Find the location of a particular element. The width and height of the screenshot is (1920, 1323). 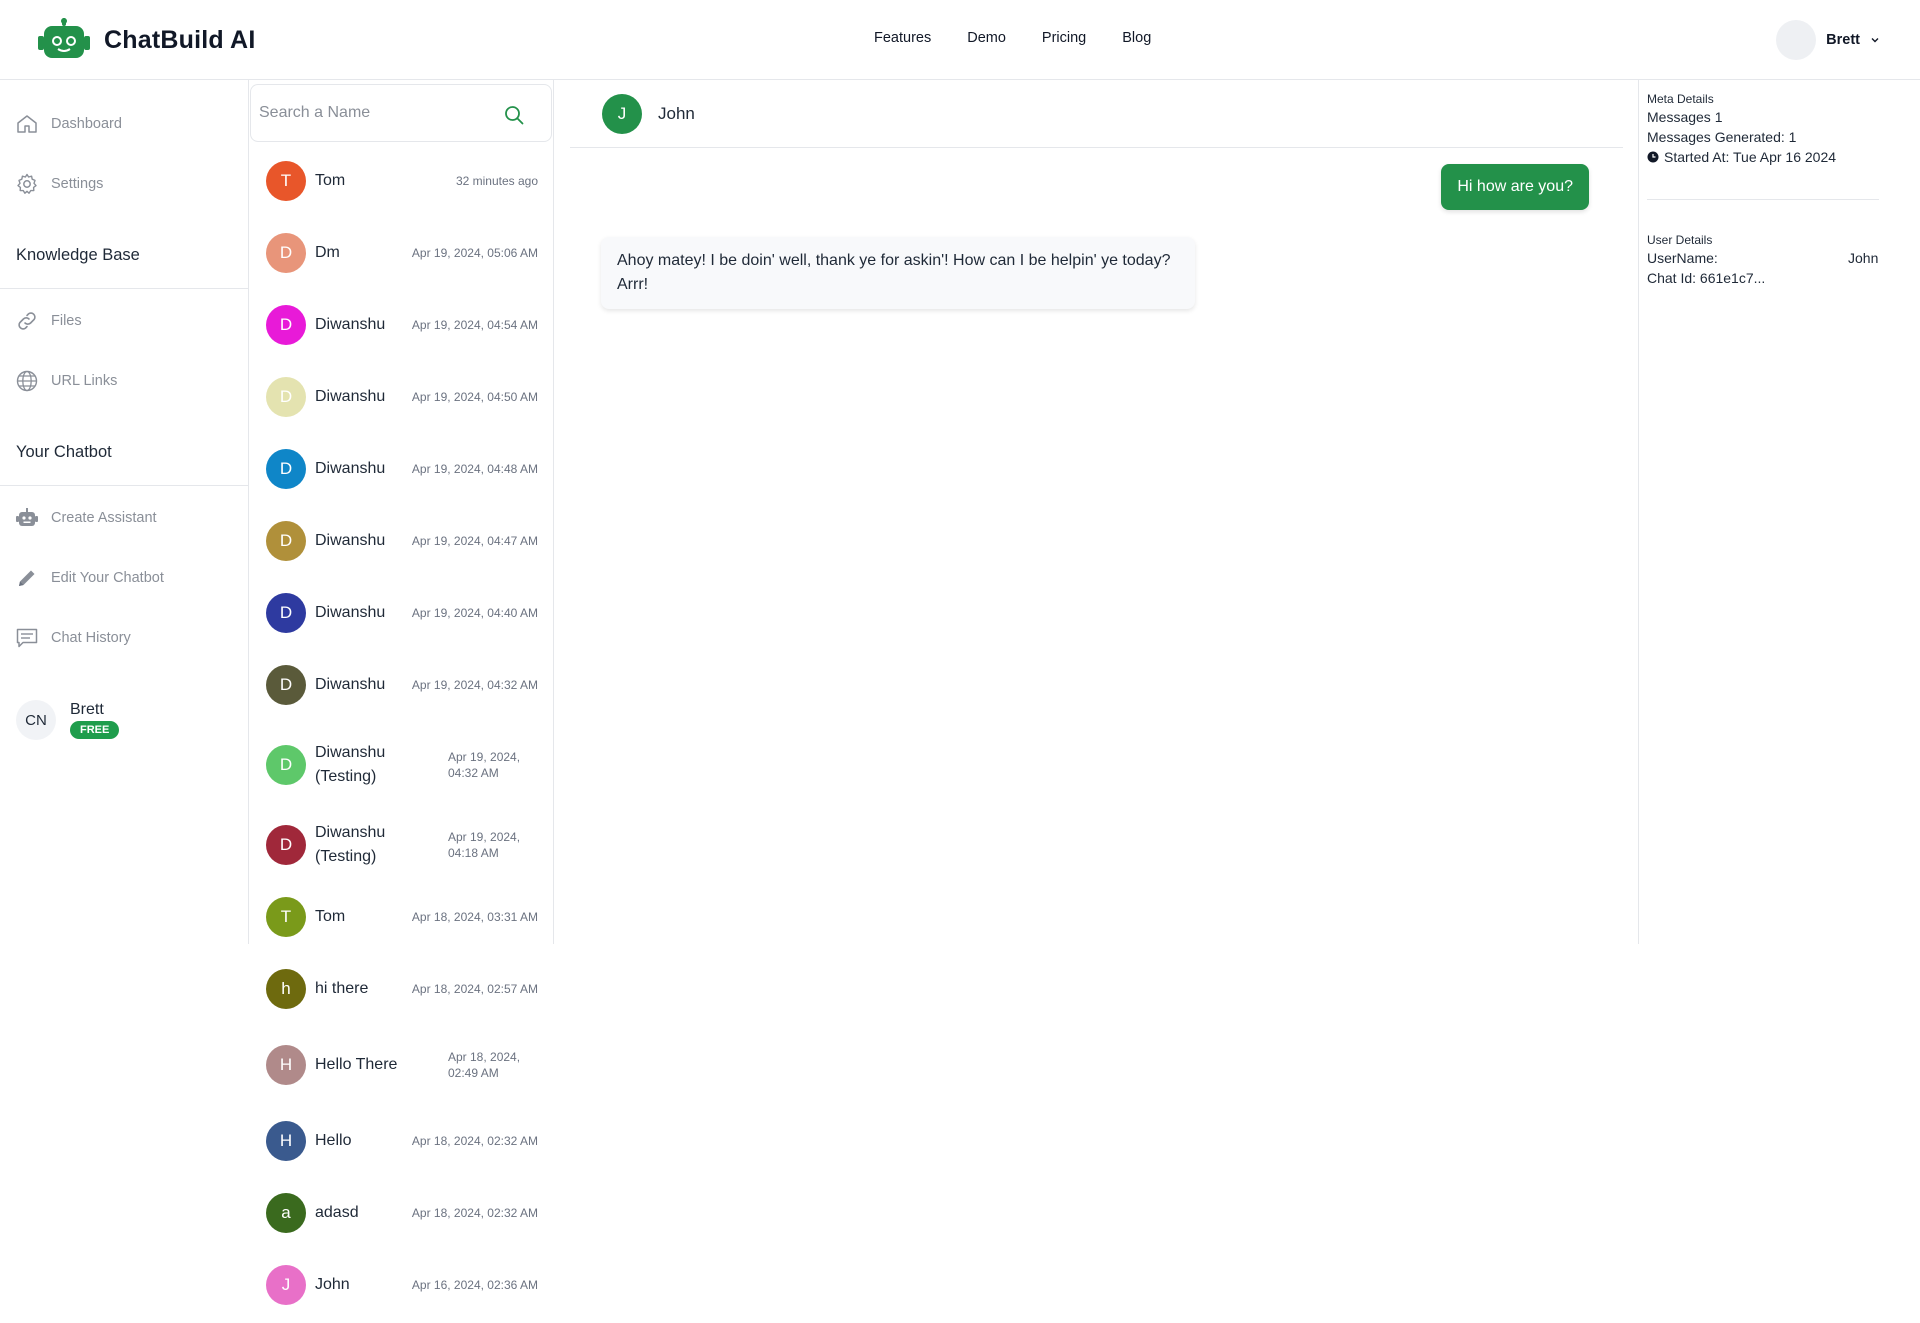

conversation-name: Hello is located at coordinates (333, 1140).